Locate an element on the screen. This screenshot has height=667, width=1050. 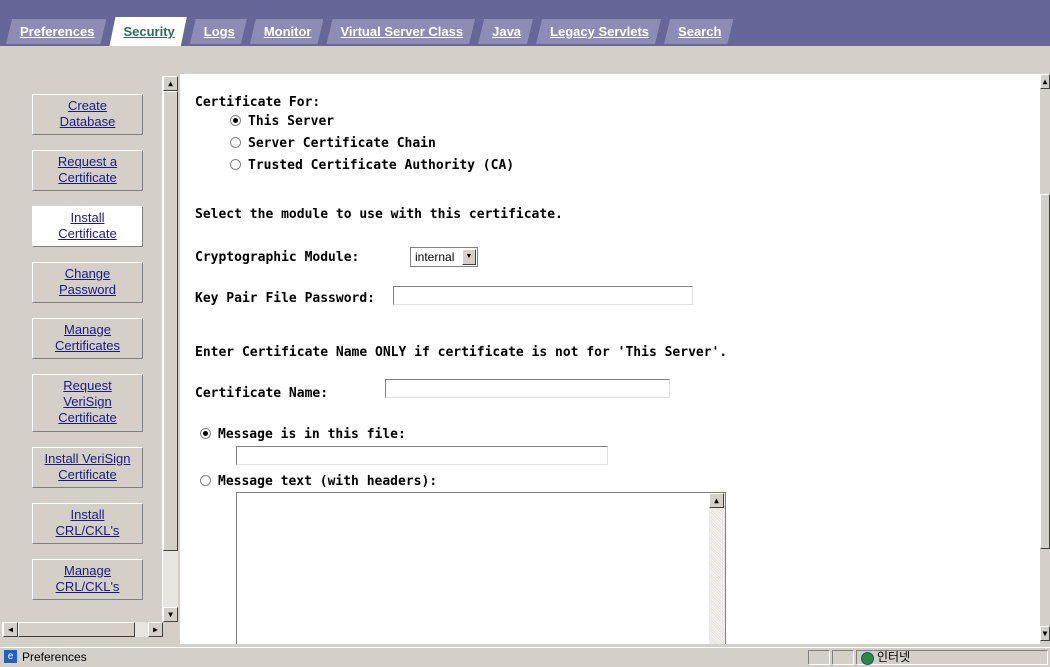
cert-for-option-ca: Trusted Certificate Authority (CA) is located at coordinates (372, 165).